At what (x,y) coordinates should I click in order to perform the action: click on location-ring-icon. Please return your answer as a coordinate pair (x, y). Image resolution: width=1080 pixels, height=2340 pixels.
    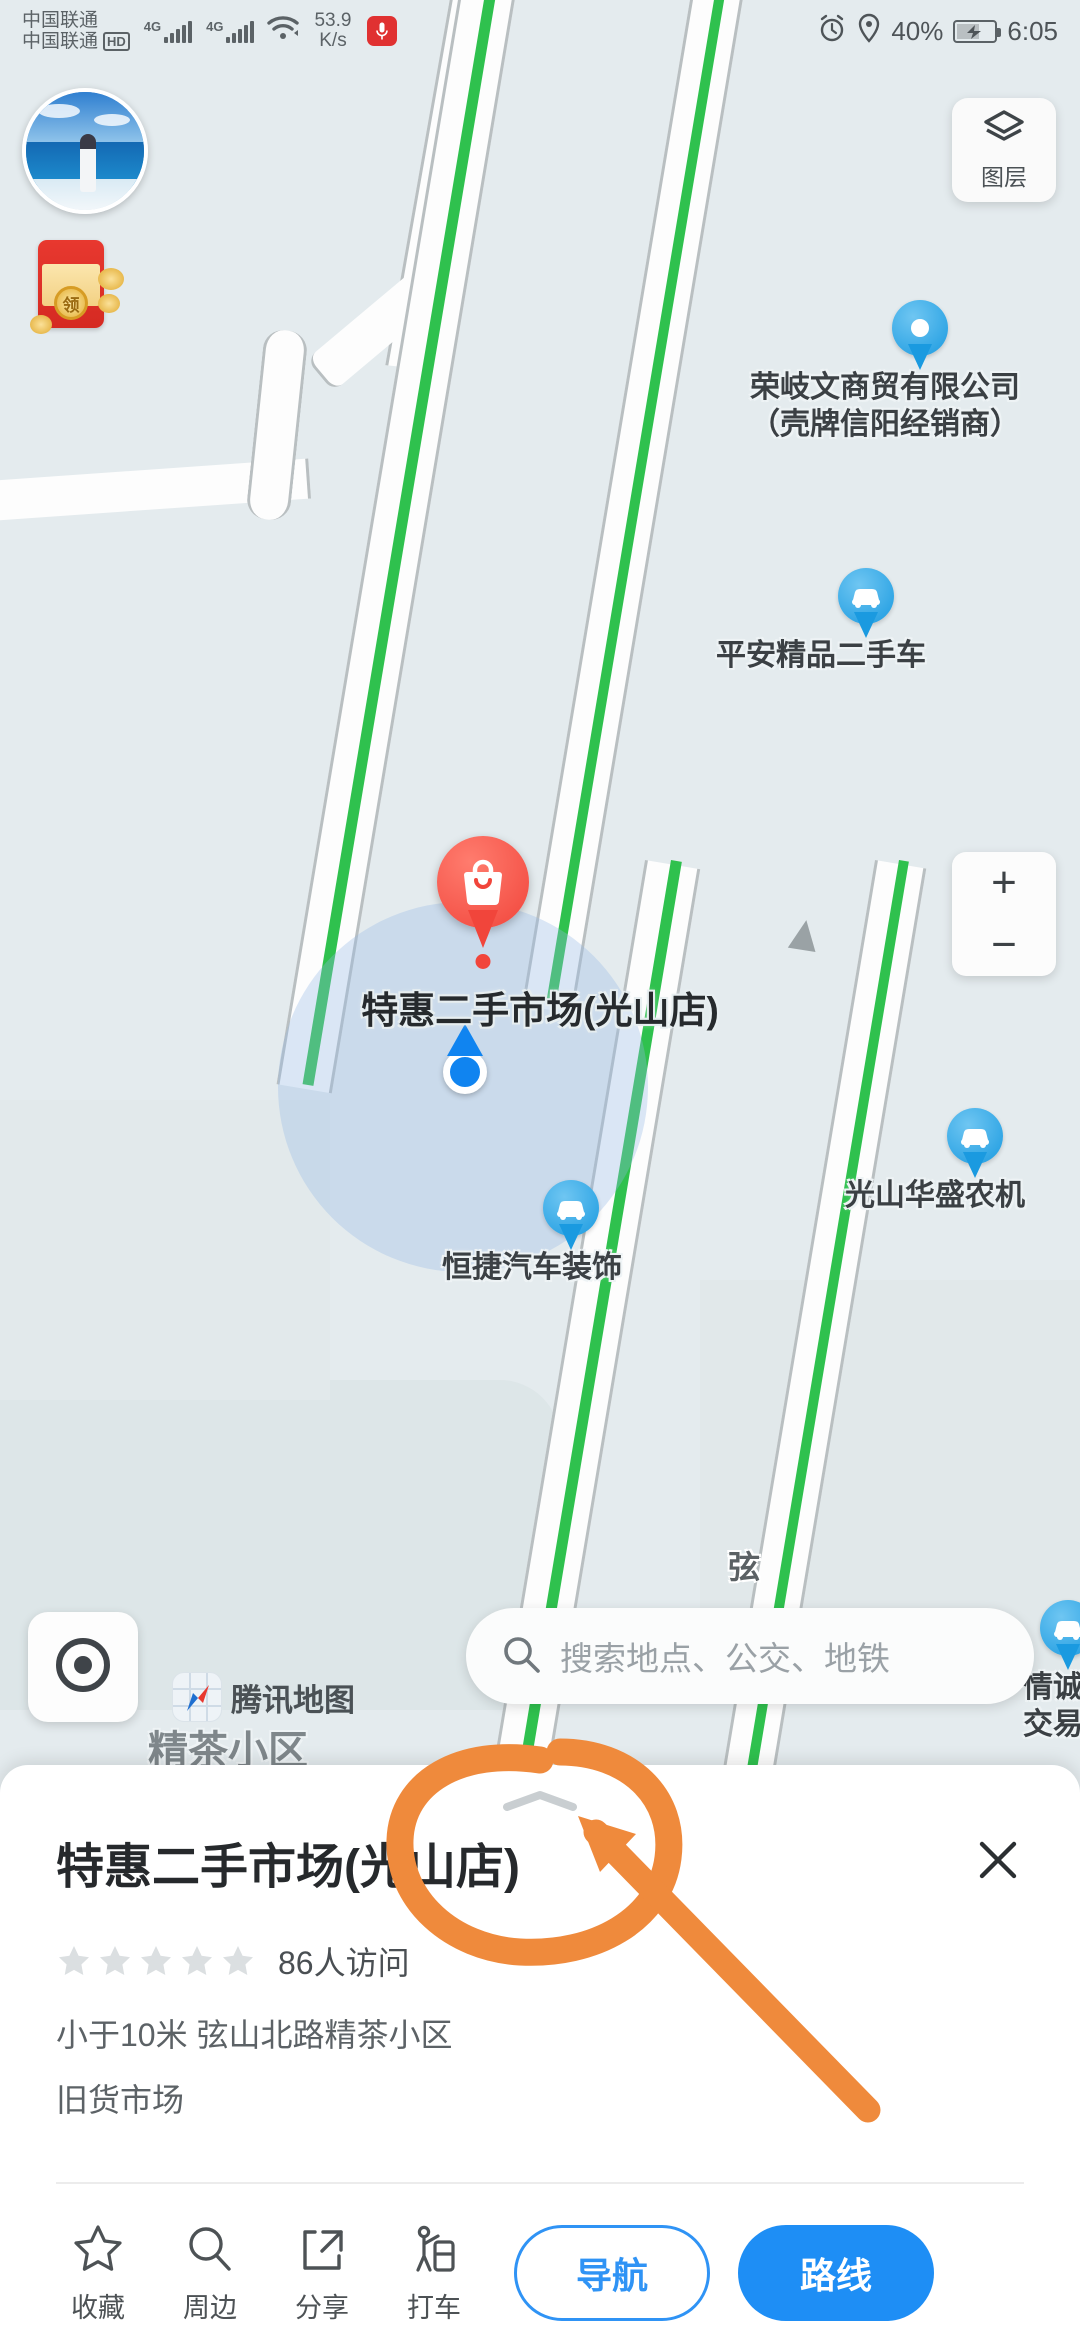
    Looking at the image, I should click on (465, 1072).